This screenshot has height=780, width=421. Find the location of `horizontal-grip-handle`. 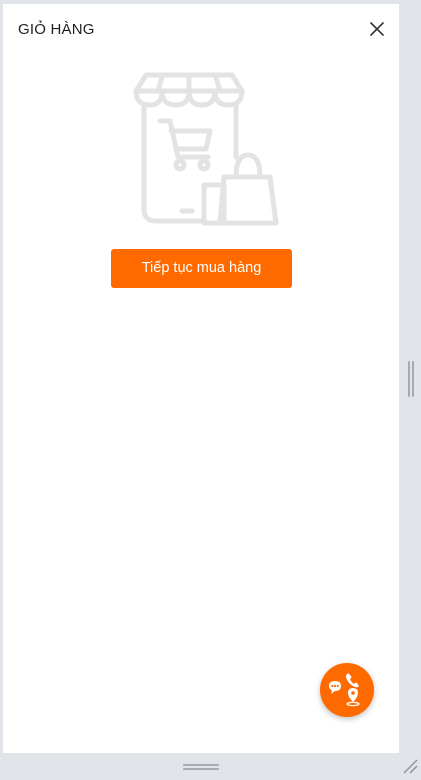

horizontal-grip-handle is located at coordinates (201, 767).